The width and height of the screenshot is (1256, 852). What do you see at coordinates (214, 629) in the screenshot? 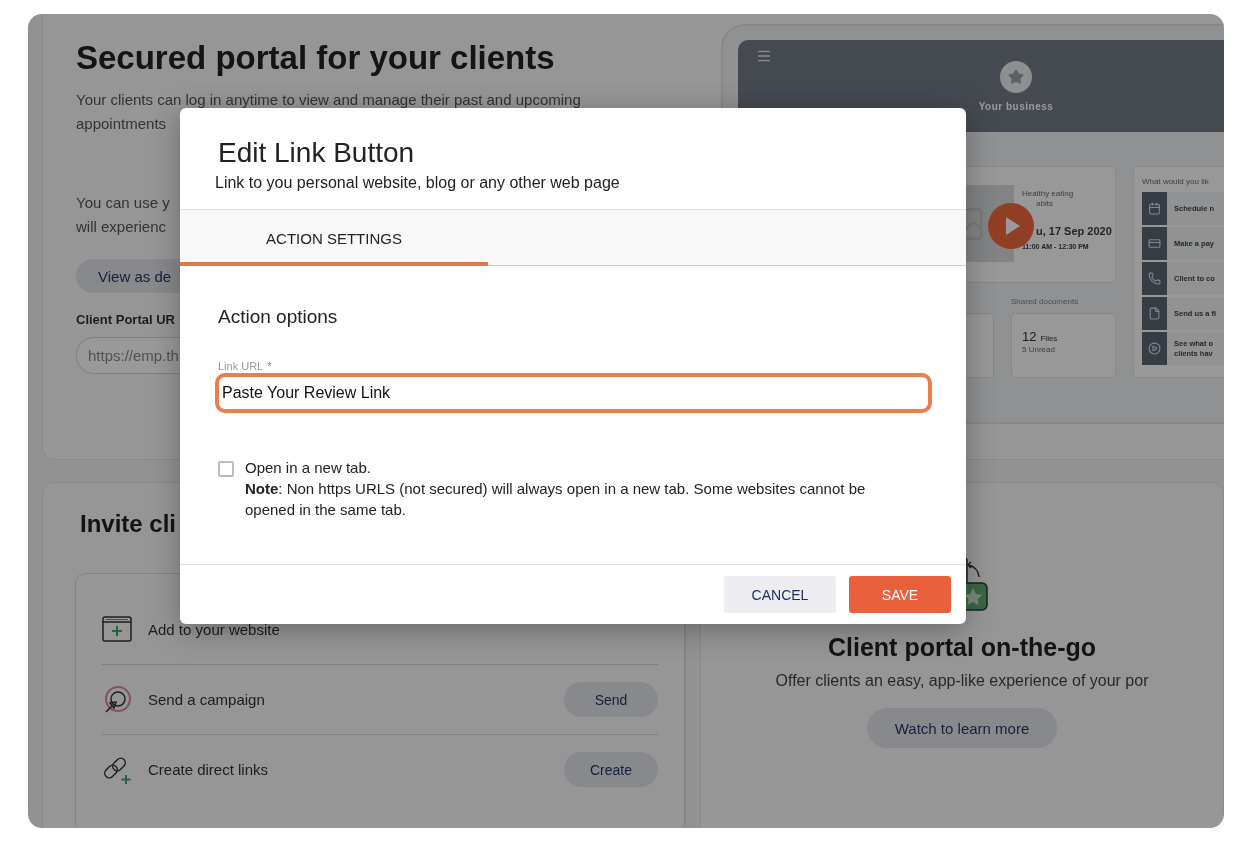
I see `option-label: Add to your website` at bounding box center [214, 629].